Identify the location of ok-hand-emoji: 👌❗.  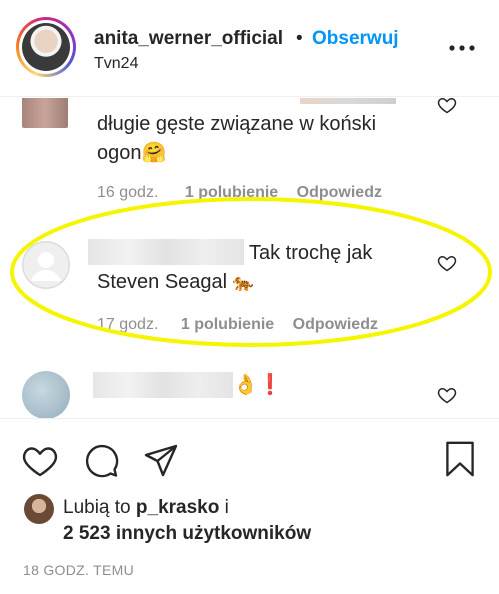
(258, 385).